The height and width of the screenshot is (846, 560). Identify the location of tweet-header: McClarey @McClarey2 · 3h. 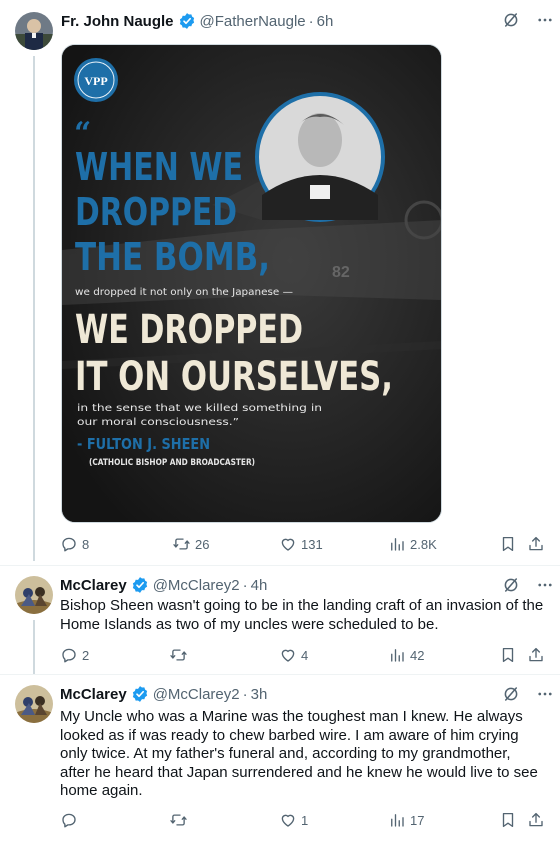
(163, 694).